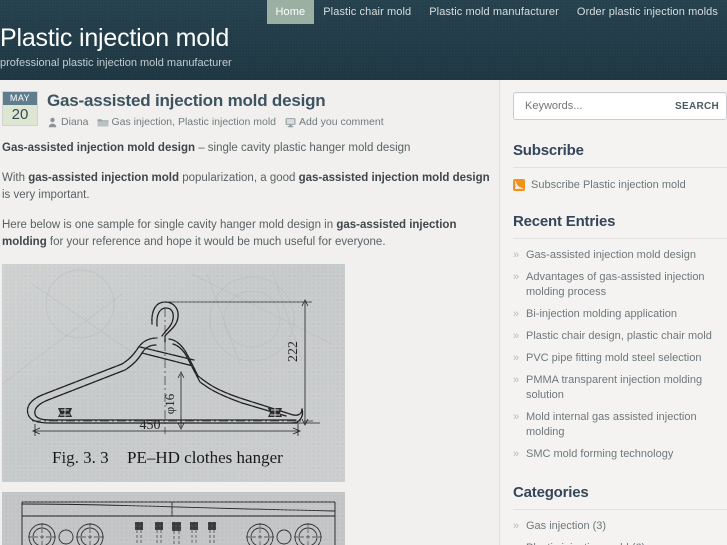 This screenshot has width=727, height=545. What do you see at coordinates (169, 403) in the screenshot?
I see `dimension-diameter-label: φ16` at bounding box center [169, 403].